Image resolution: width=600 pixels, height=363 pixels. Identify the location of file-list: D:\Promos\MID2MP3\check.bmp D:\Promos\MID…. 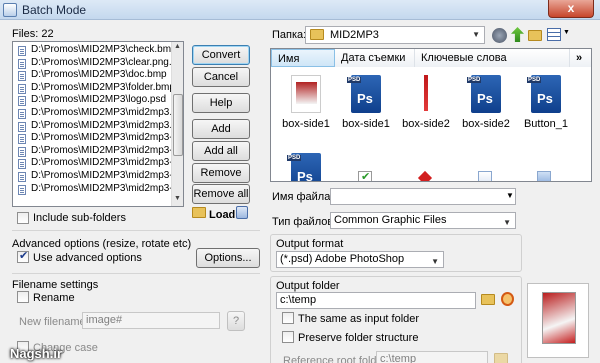
(98, 124).